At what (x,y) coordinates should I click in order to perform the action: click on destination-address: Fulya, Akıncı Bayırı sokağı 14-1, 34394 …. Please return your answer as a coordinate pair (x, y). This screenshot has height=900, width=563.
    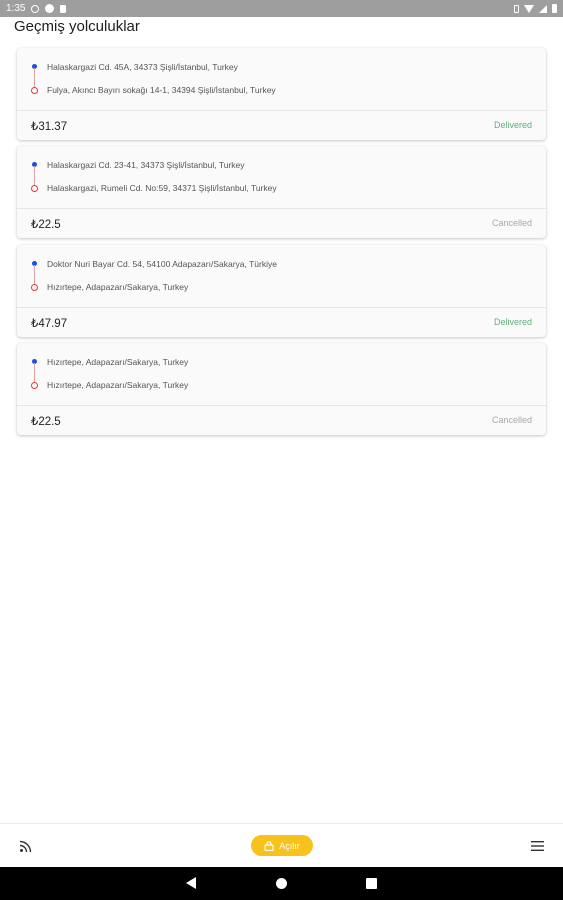
    Looking at the image, I should click on (161, 90).